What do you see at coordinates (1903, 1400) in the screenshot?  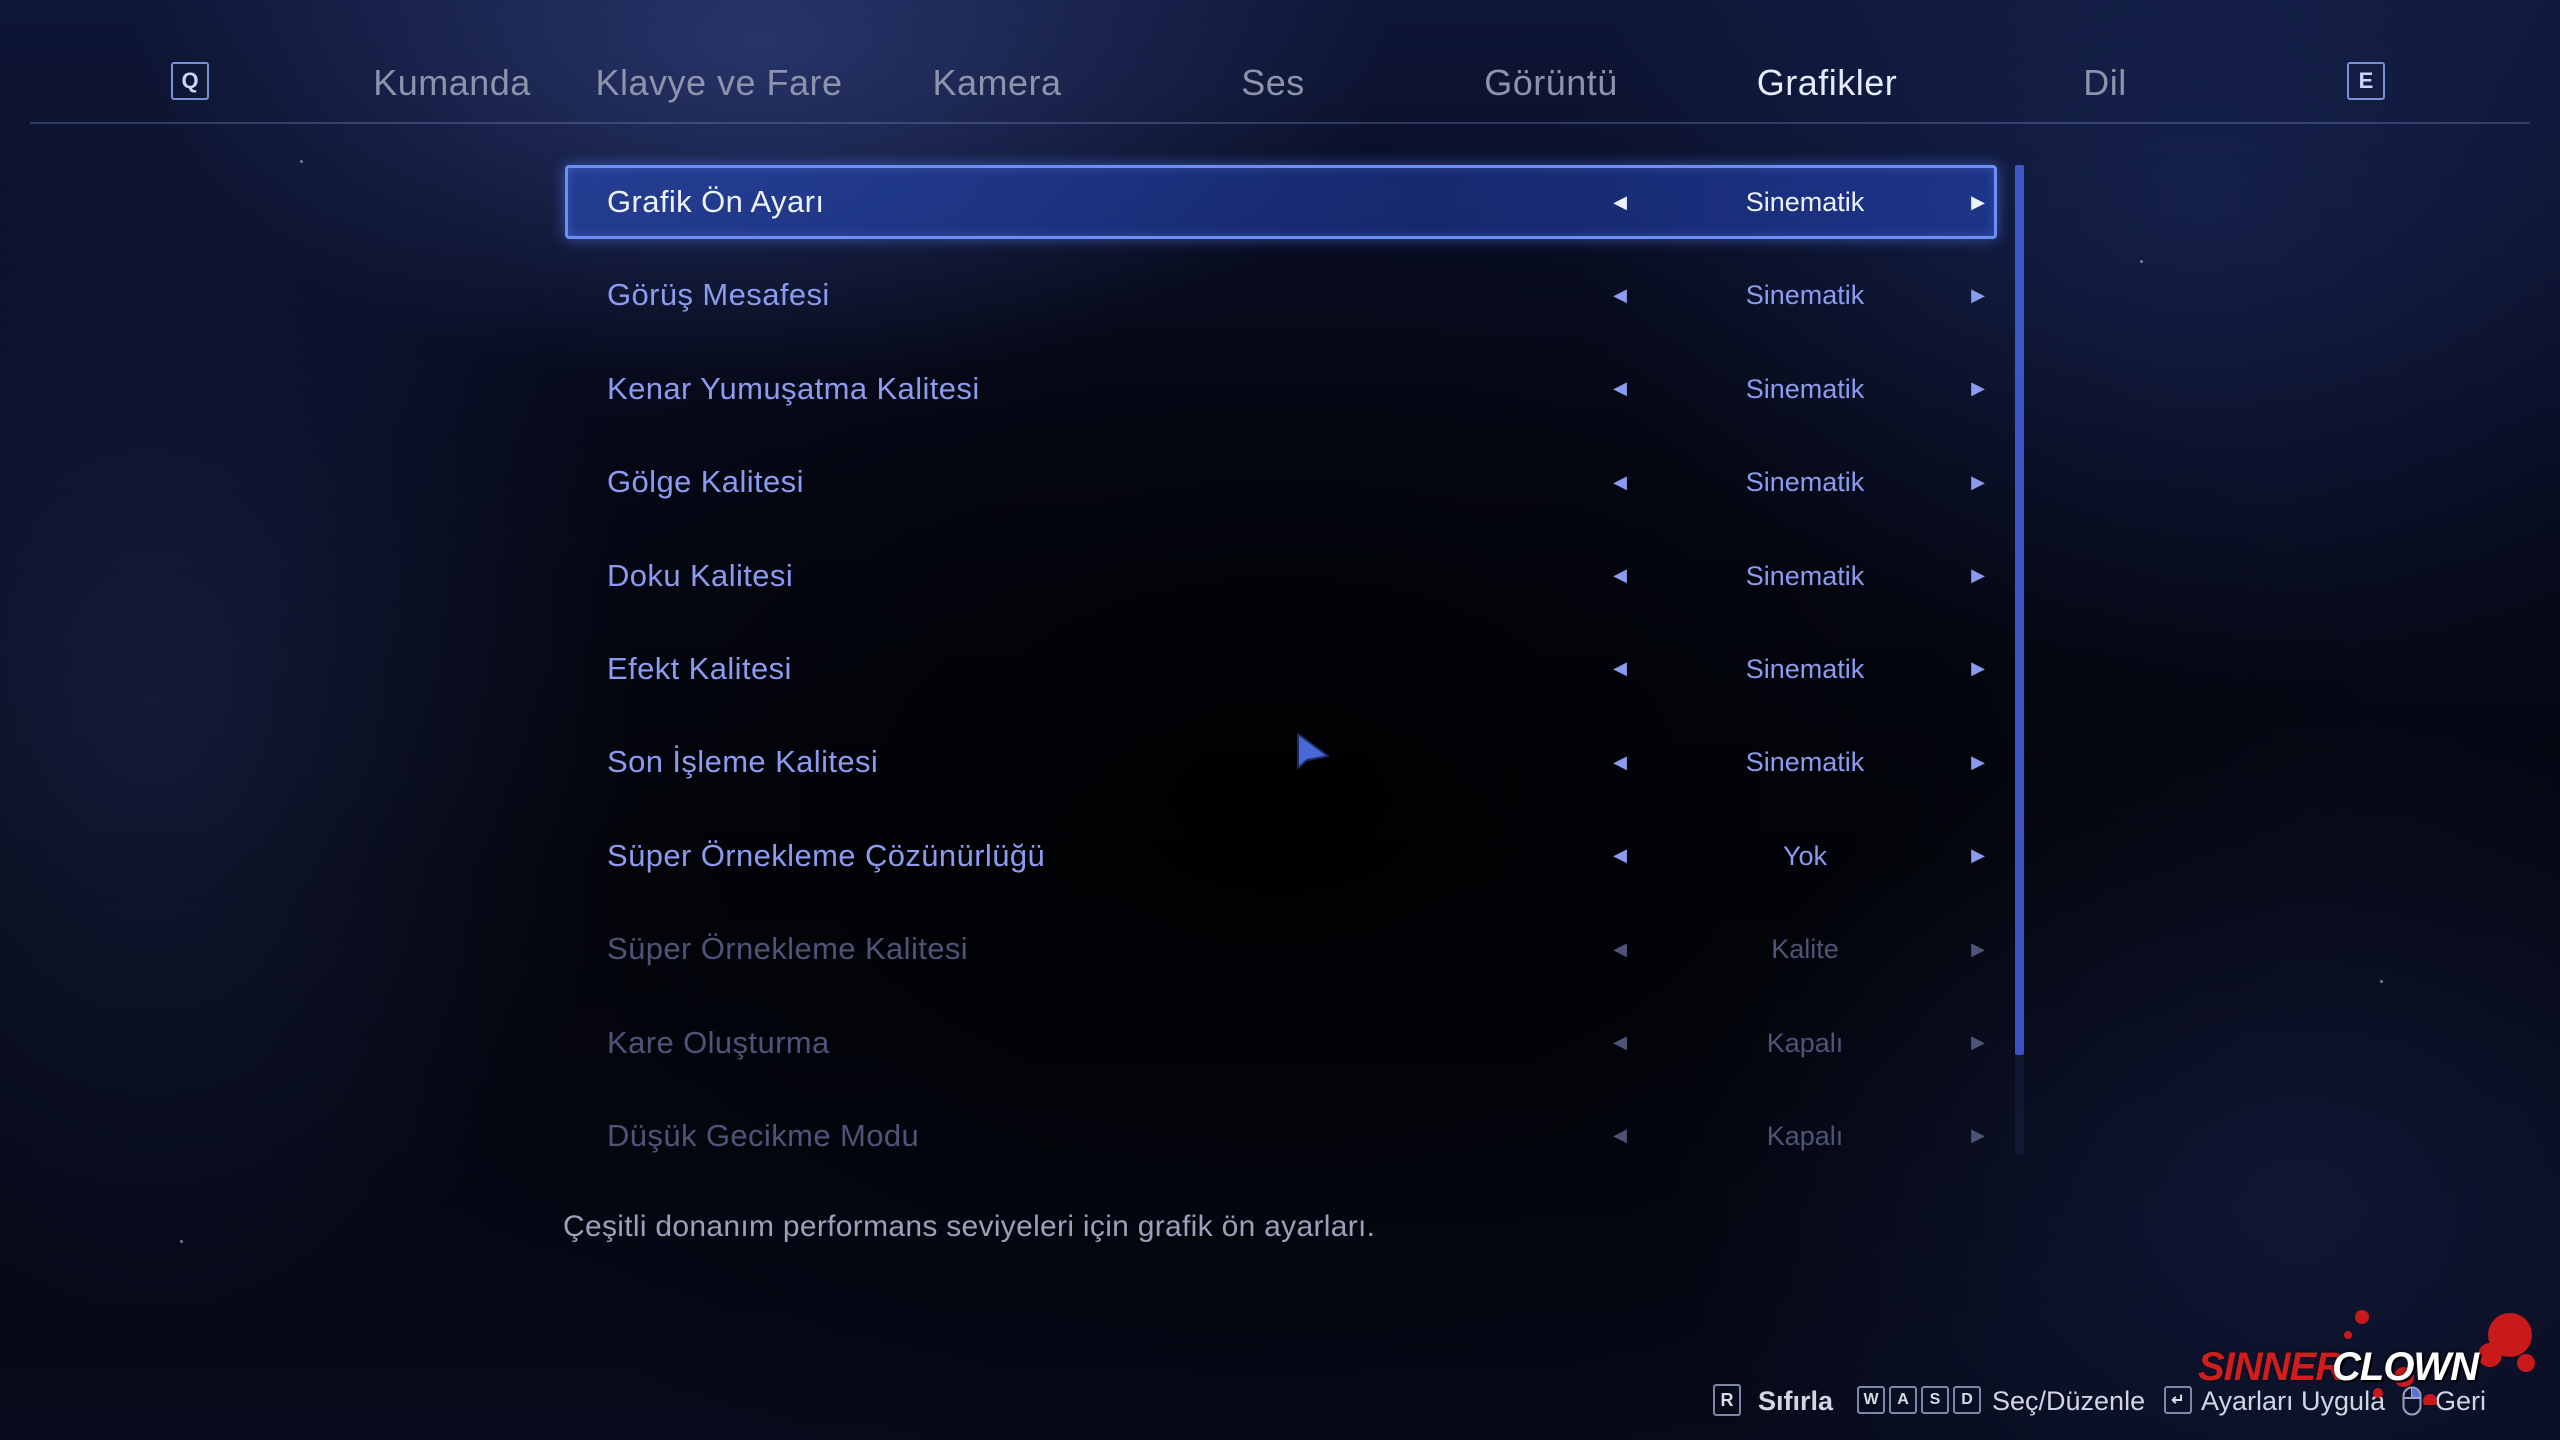 I see `key-a: A` at bounding box center [1903, 1400].